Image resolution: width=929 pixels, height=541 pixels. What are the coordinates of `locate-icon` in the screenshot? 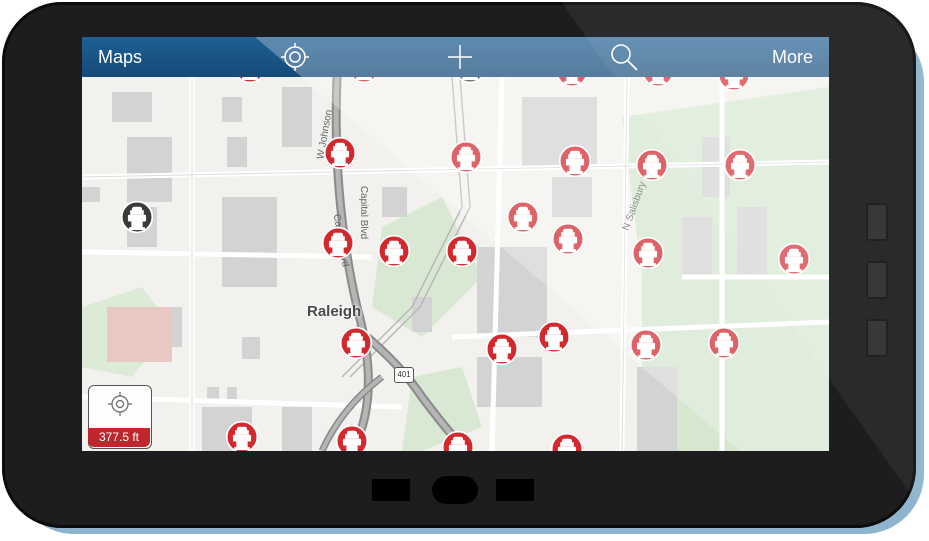 It's located at (295, 57).